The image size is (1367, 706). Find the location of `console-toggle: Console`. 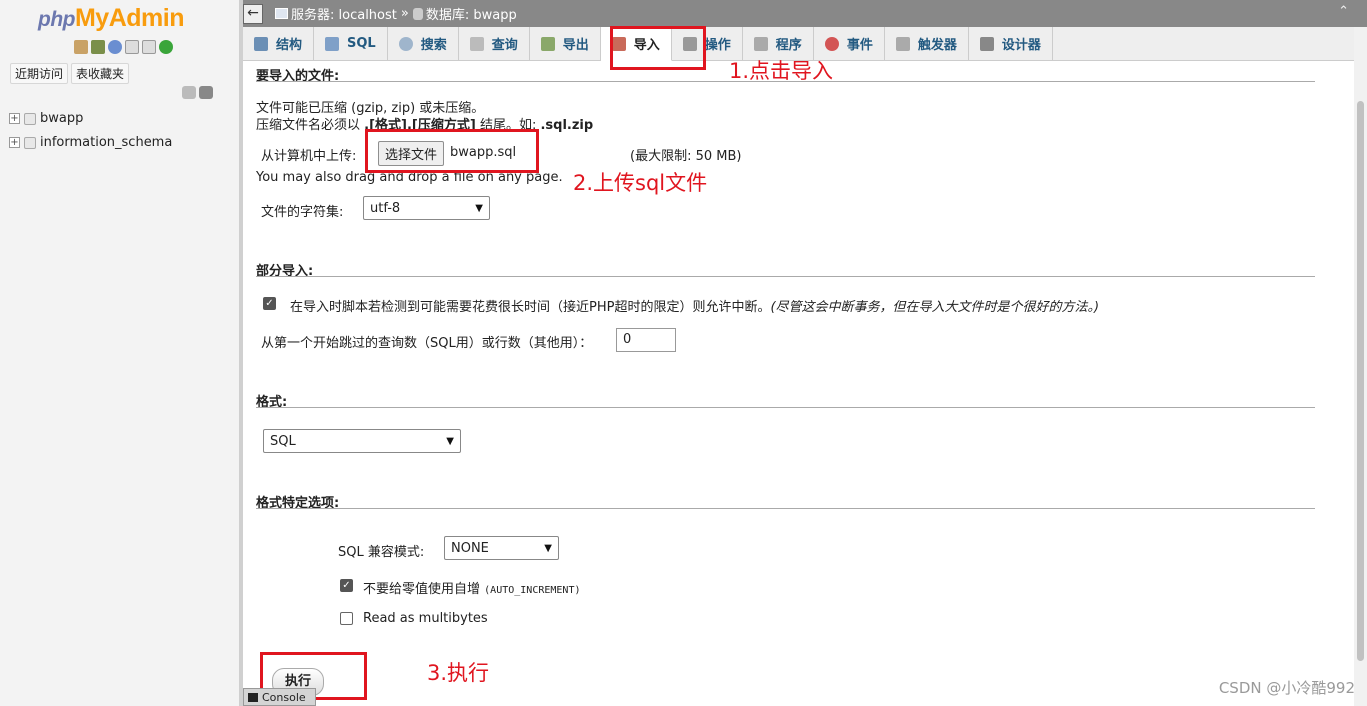

console-toggle: Console is located at coordinates (279, 697).